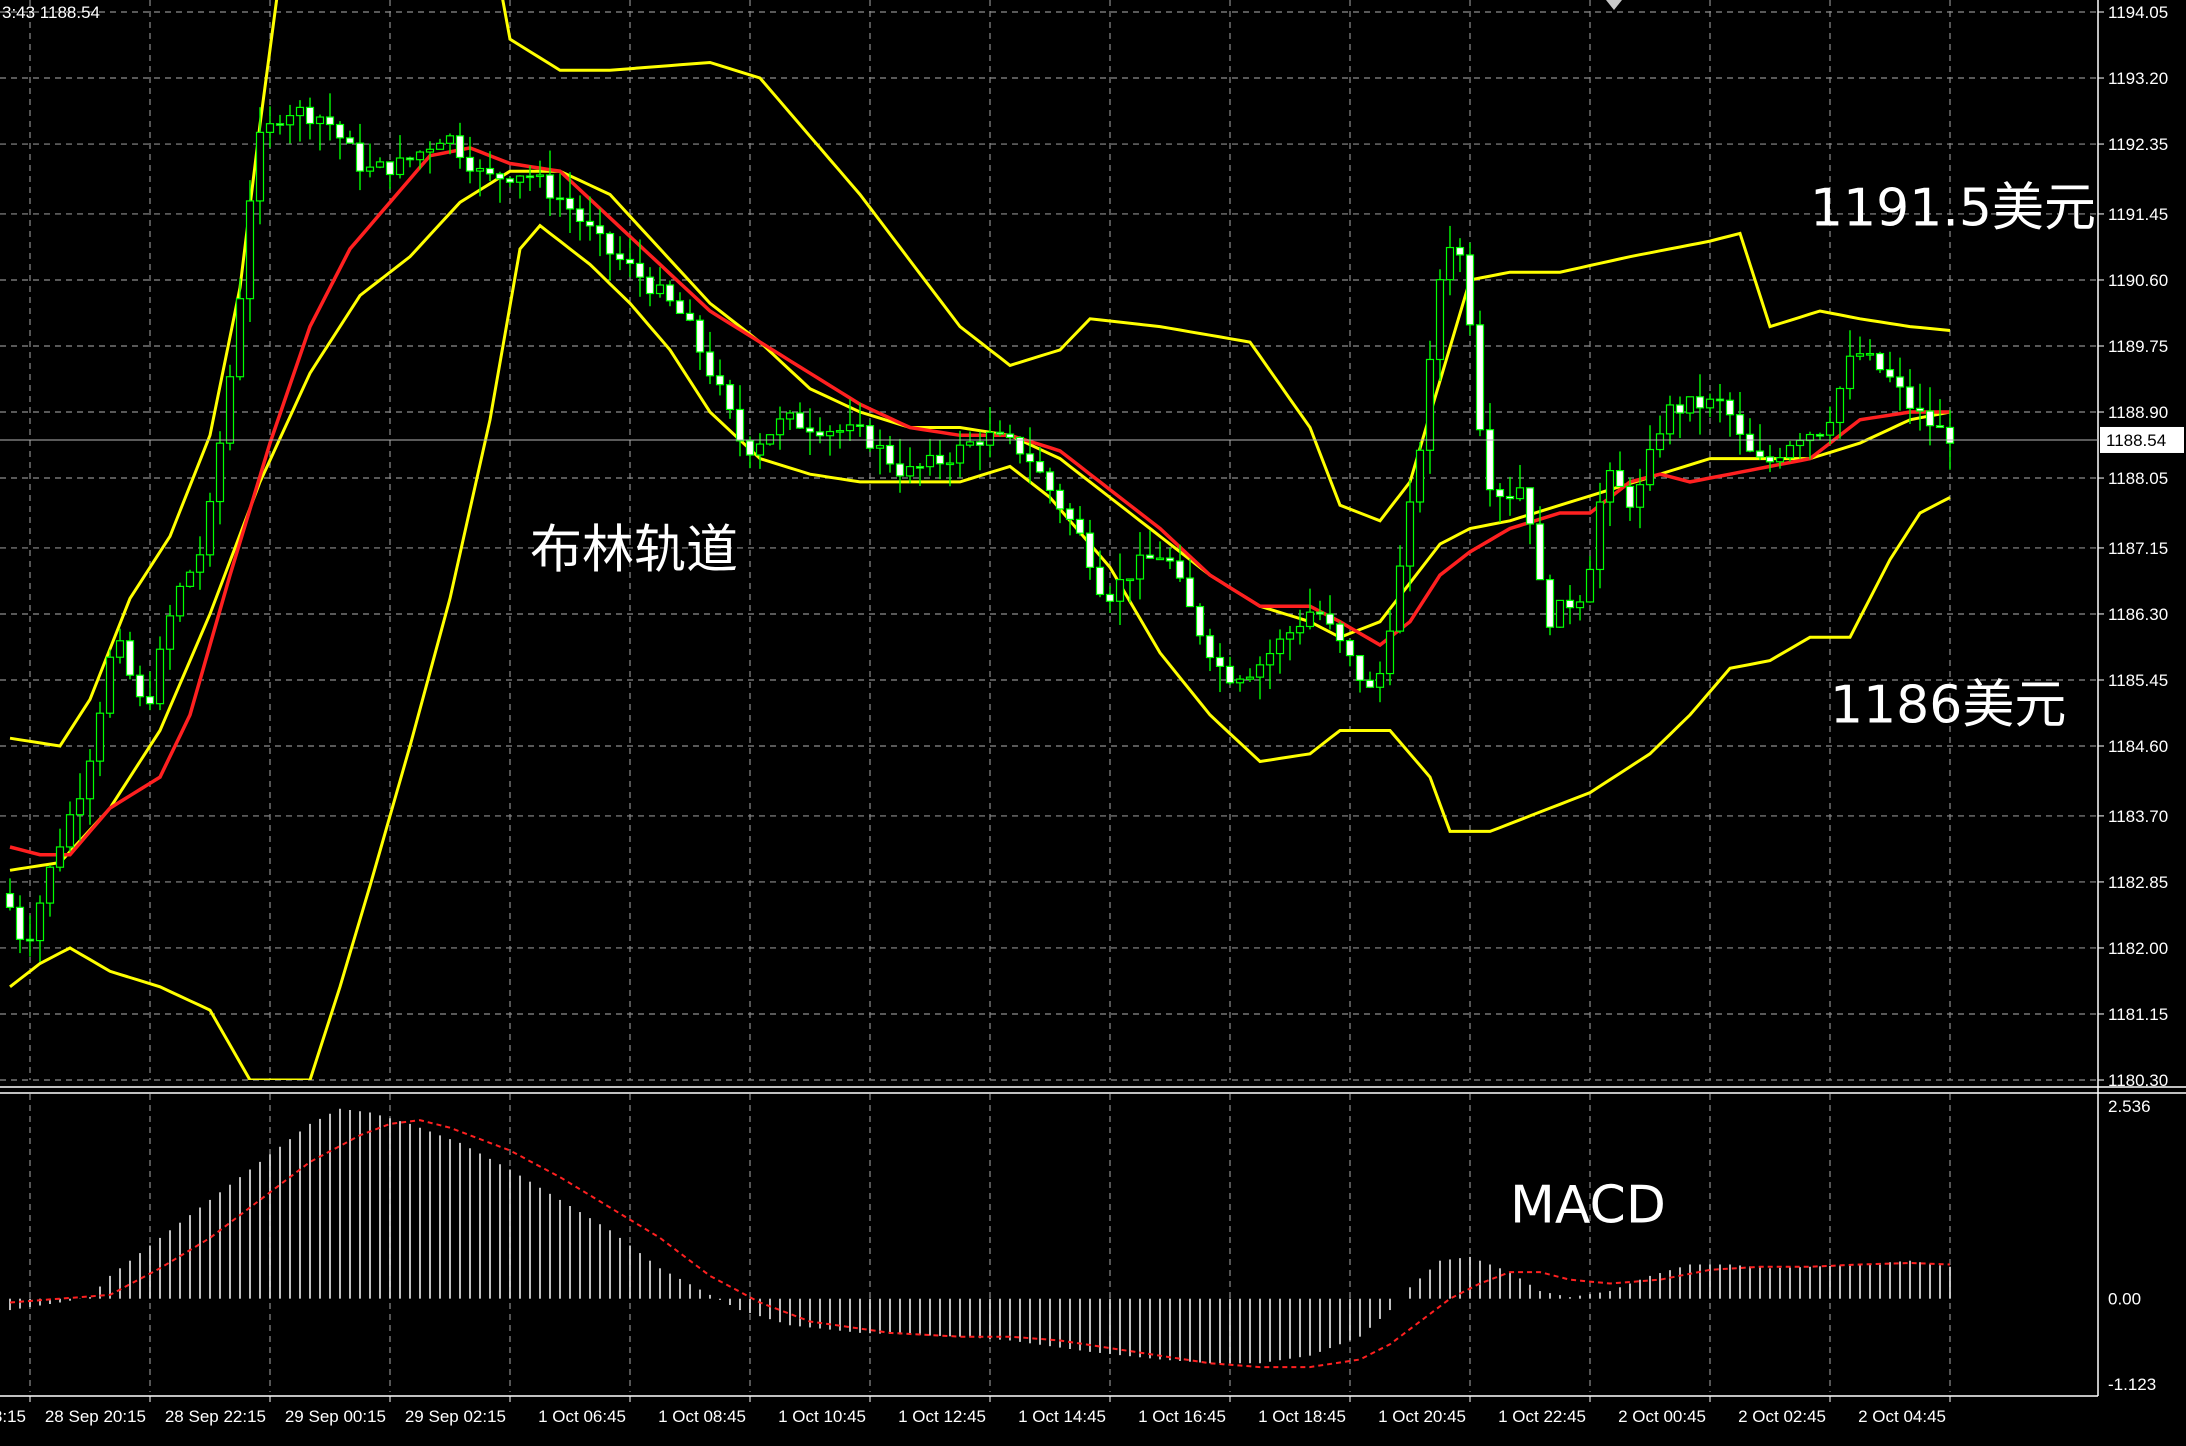 The height and width of the screenshot is (1446, 2186). What do you see at coordinates (1902, 1416) in the screenshot?
I see `x-tick-label: 2 Oct 04:45` at bounding box center [1902, 1416].